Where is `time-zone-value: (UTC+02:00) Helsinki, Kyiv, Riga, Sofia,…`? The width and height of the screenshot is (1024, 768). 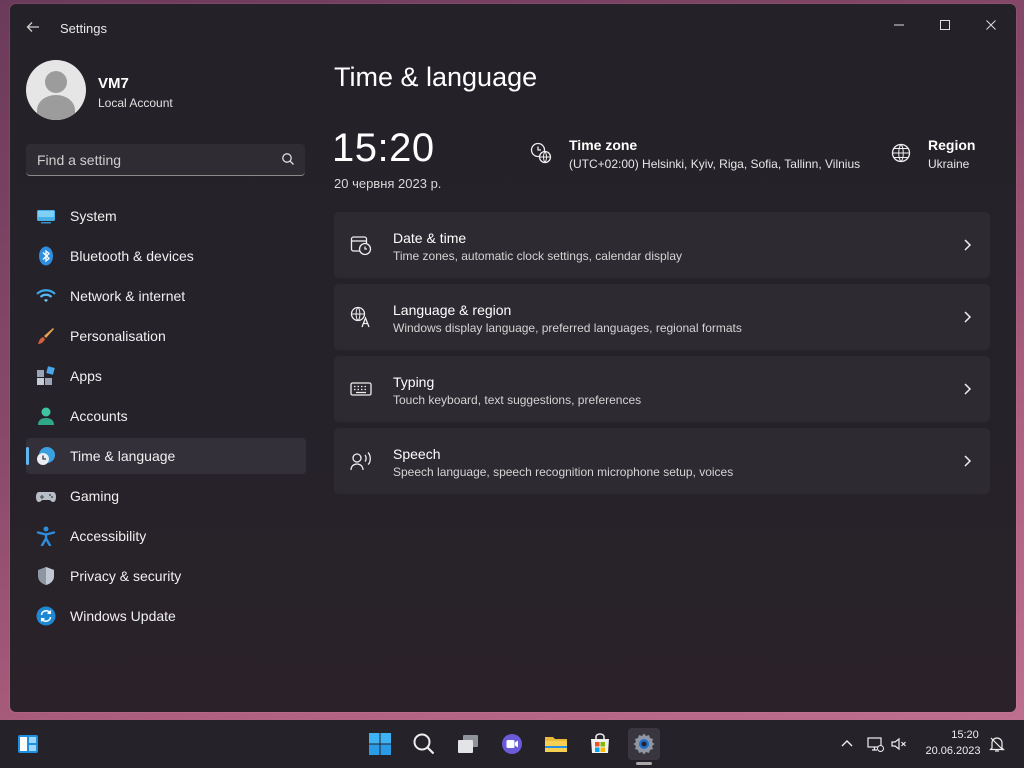 time-zone-value: (UTC+02:00) Helsinki, Kyiv, Riga, Sofia,… is located at coordinates (715, 164).